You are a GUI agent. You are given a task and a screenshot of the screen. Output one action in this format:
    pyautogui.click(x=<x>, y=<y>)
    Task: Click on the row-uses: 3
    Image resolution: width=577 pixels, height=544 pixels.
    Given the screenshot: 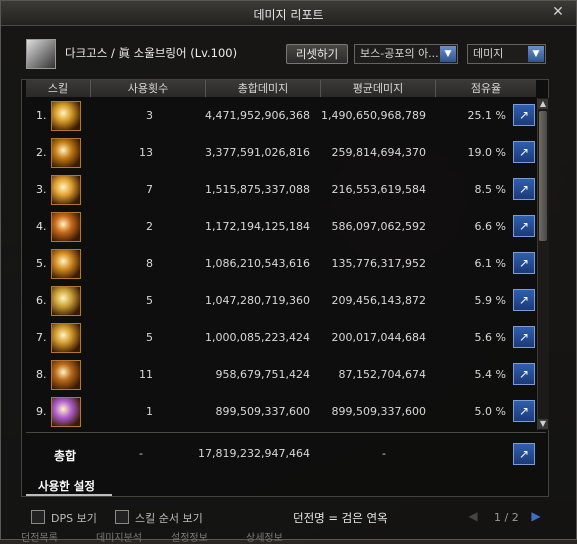 What is the action you would take?
    pyautogui.click(x=149, y=115)
    